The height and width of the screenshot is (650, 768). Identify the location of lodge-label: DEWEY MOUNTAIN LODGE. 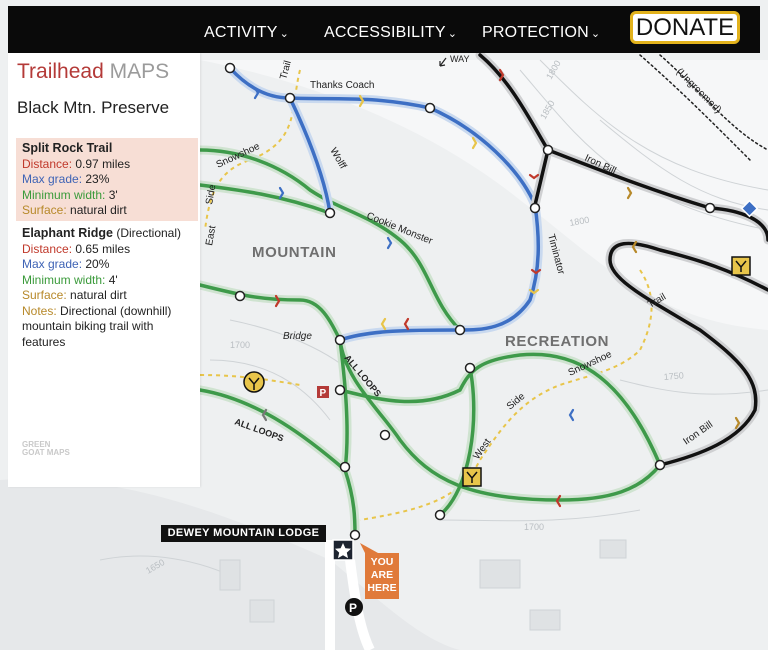
(243, 533).